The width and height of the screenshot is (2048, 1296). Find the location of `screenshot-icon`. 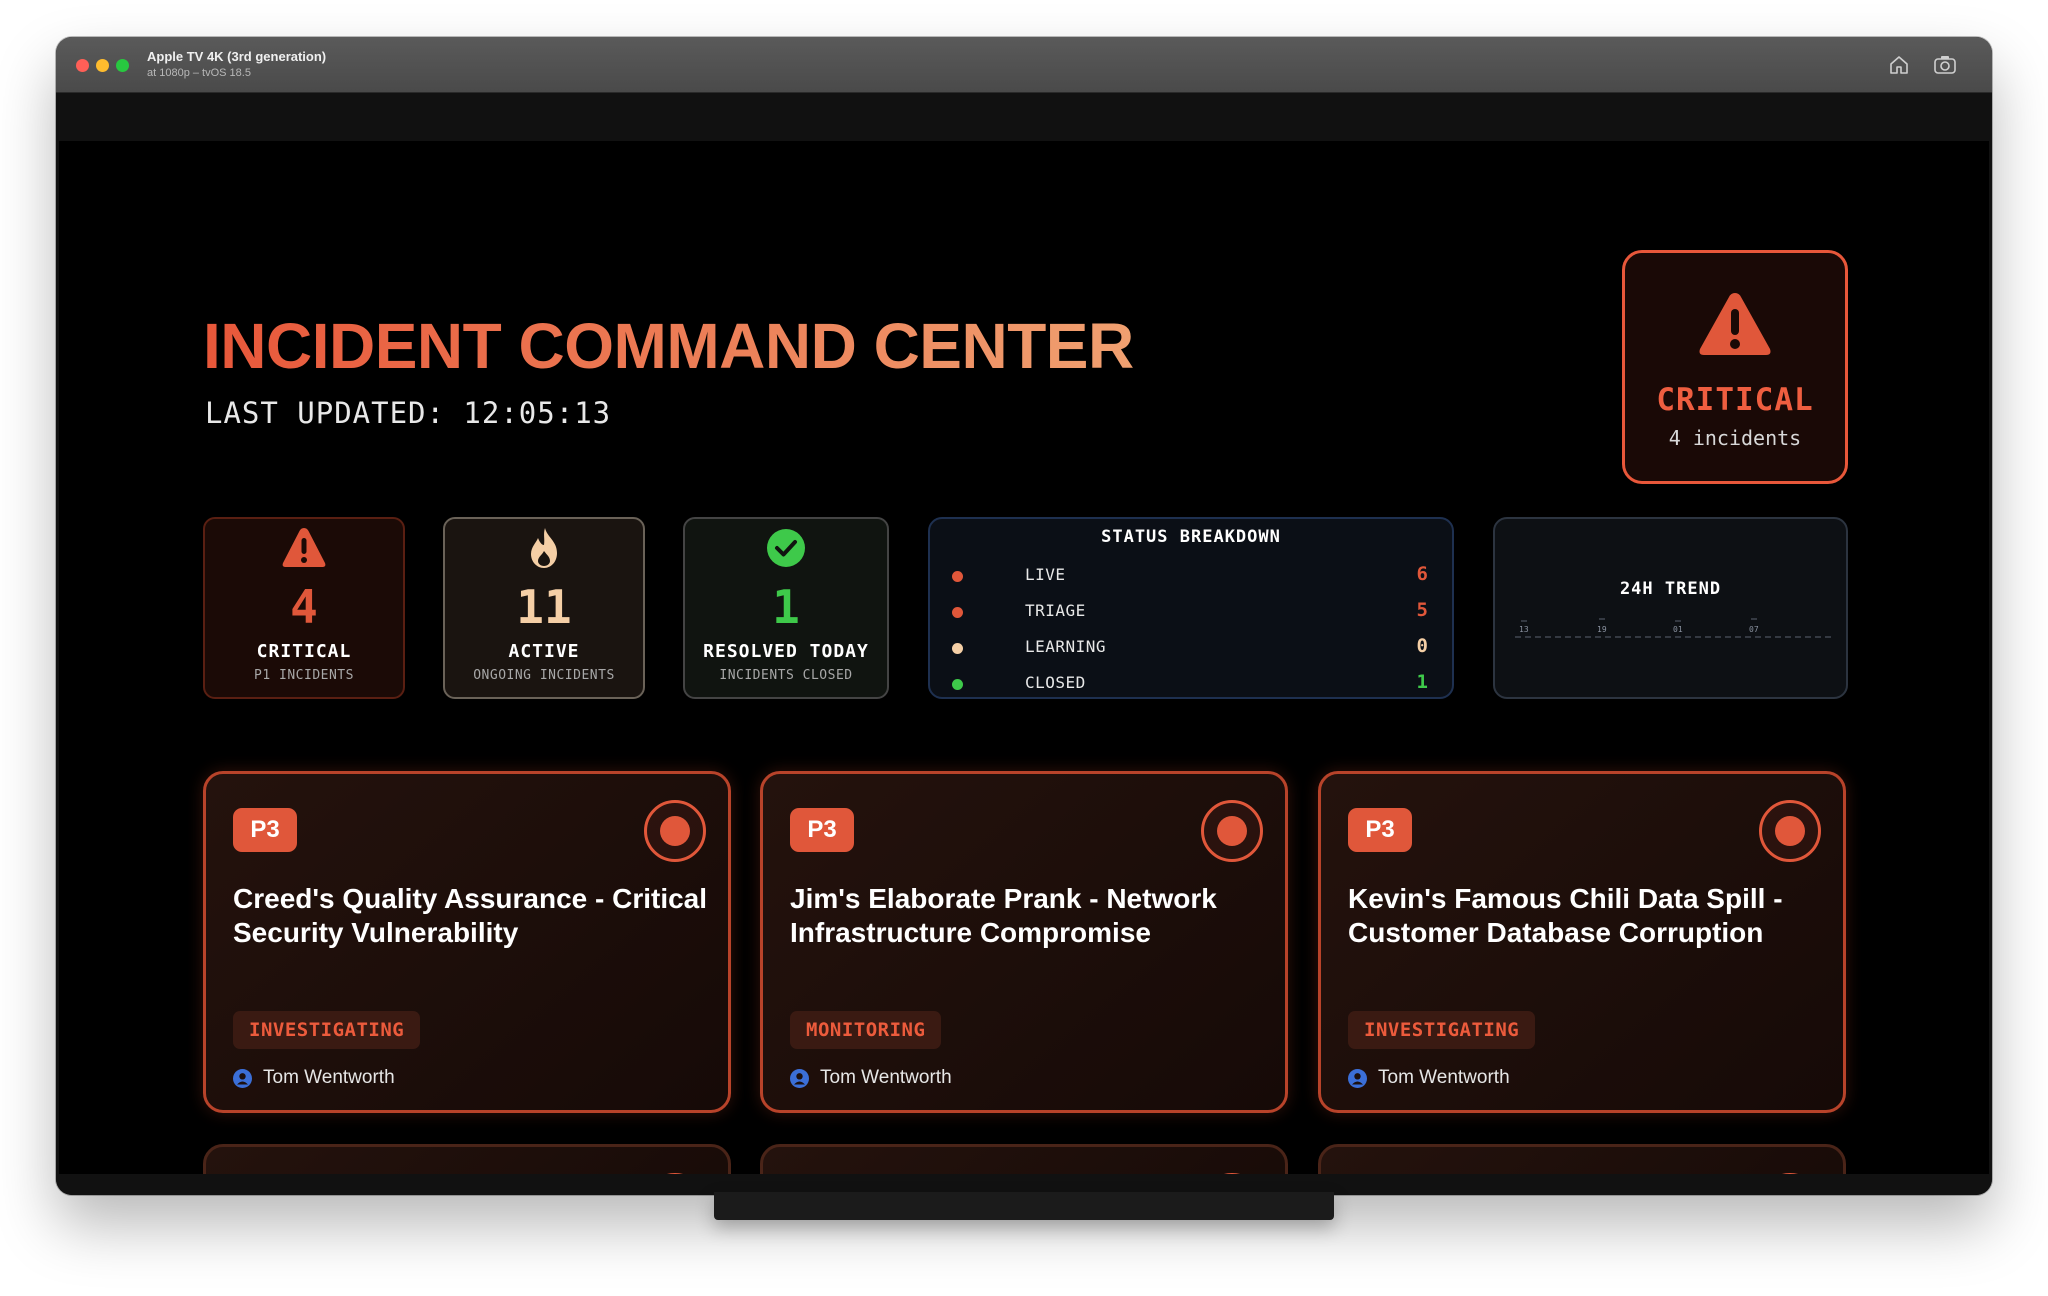

screenshot-icon is located at coordinates (1945, 65).